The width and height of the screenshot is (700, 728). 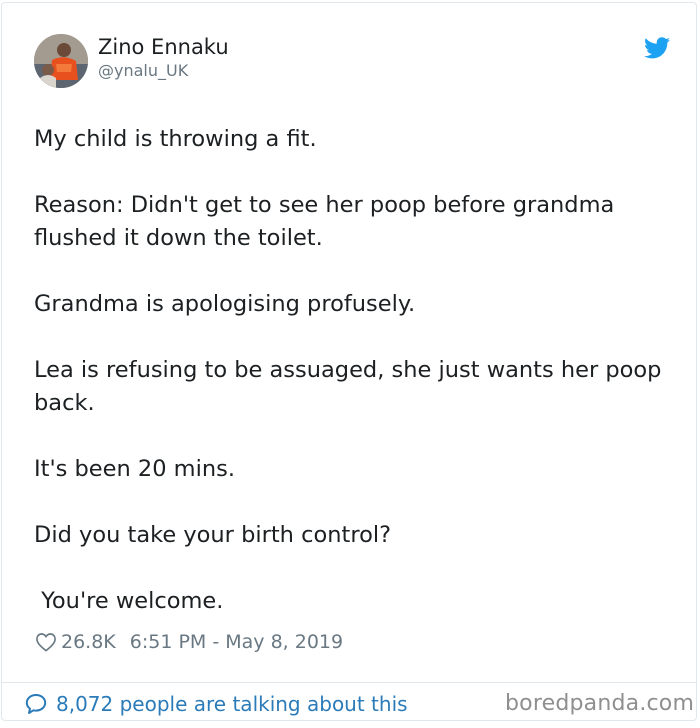 I want to click on conversation-label: 8,072 people are talking about this, so click(x=232, y=704).